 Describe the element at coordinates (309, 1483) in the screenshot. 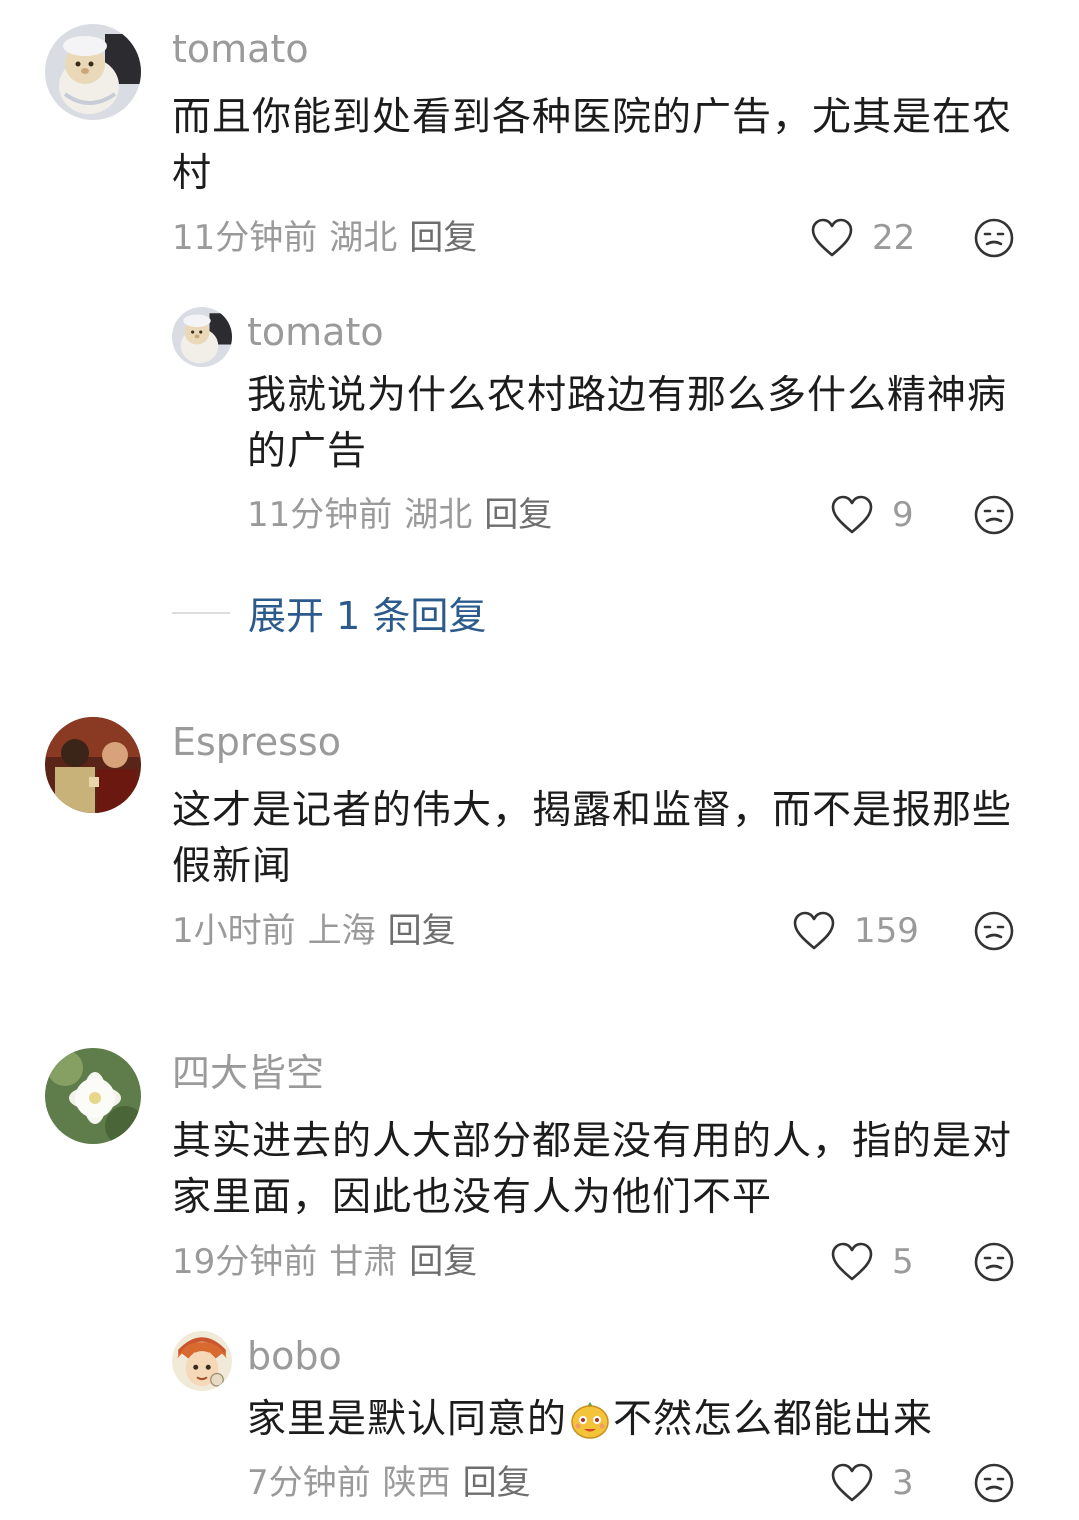

I see `comment-time: 7分钟前` at that location.